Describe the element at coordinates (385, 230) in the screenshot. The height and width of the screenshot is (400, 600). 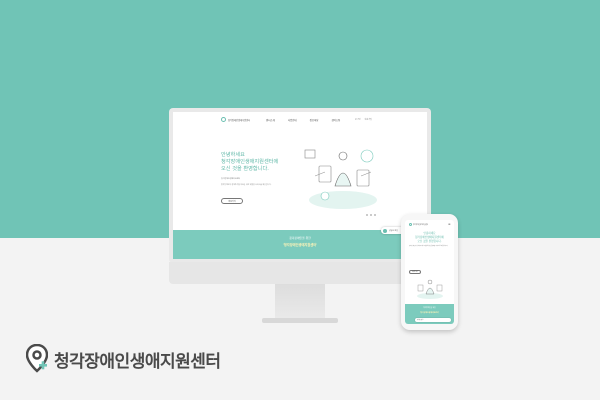
I see `chat-icon` at that location.